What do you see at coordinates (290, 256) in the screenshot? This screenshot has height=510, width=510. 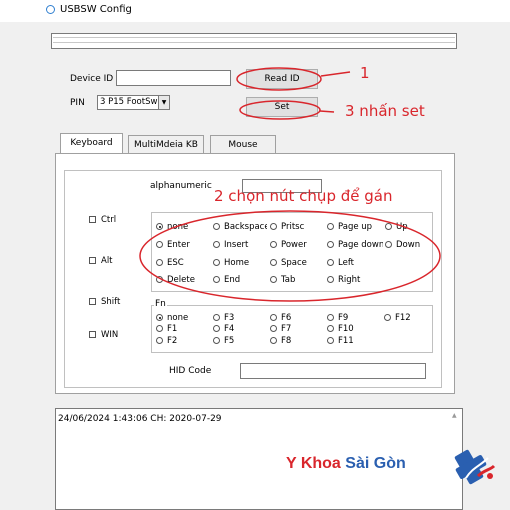 I see `annotation-ellipse-keys` at bounding box center [290, 256].